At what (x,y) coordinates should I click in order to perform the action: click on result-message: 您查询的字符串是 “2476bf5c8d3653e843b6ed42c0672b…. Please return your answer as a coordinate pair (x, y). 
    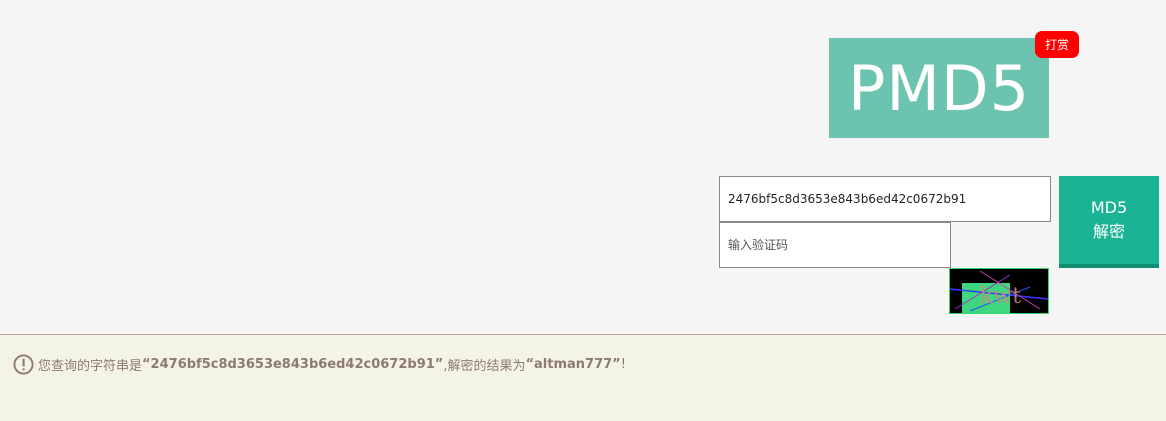
    Looking at the image, I should click on (319, 364).